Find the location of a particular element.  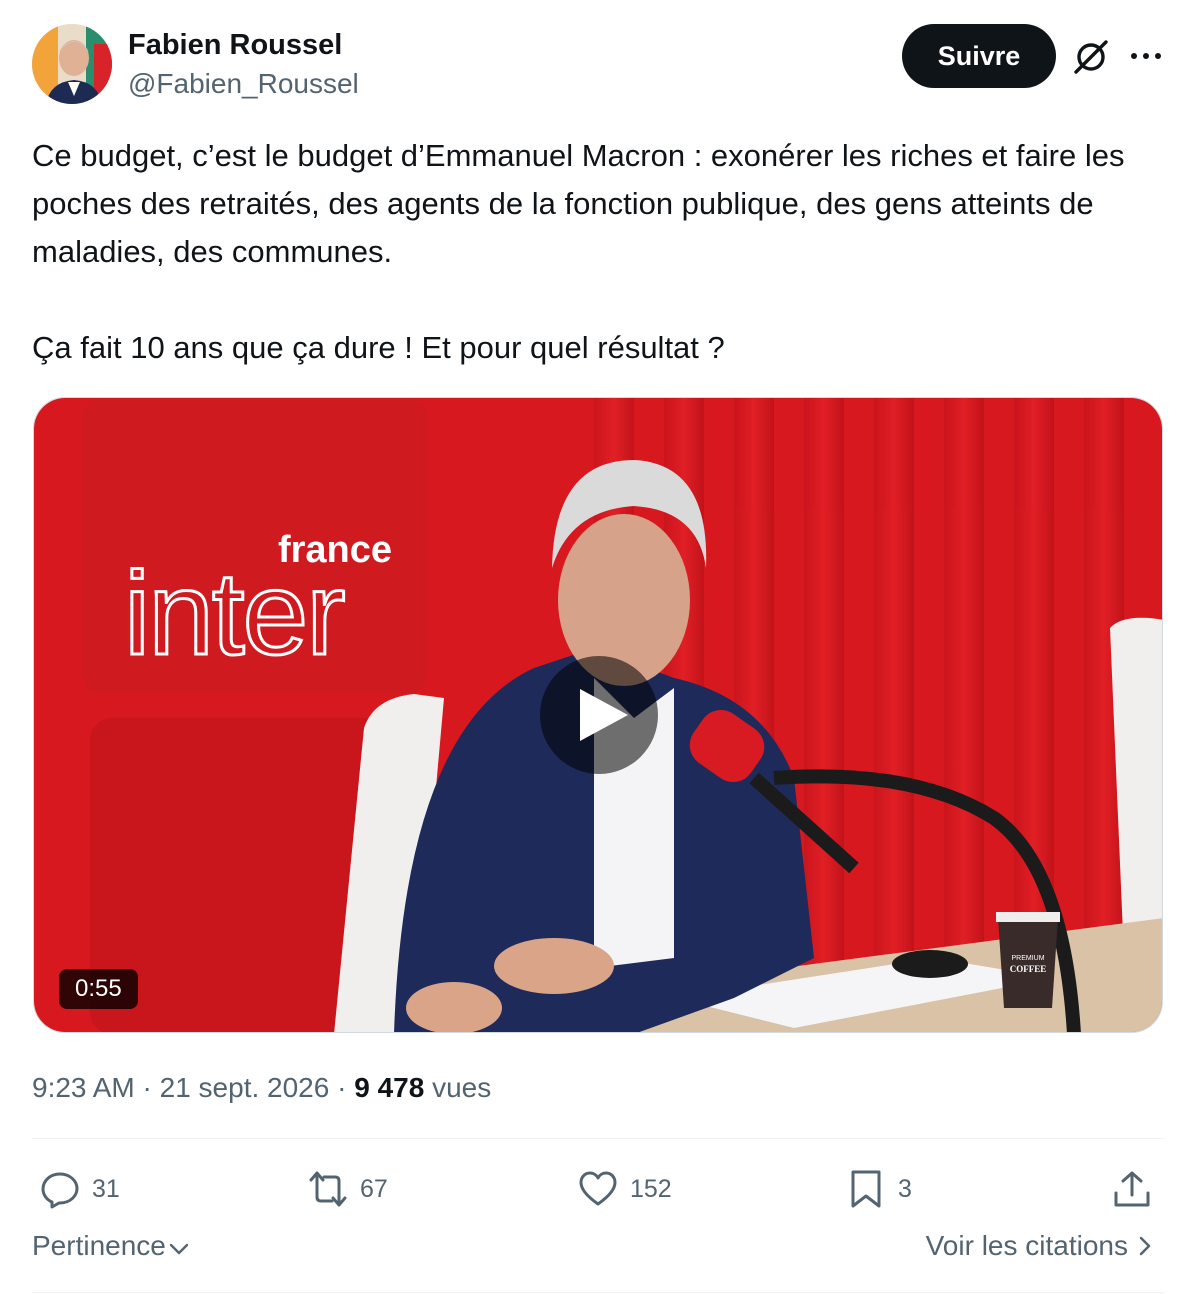

video-duration-badge: 0:55 is located at coordinates (98, 989).